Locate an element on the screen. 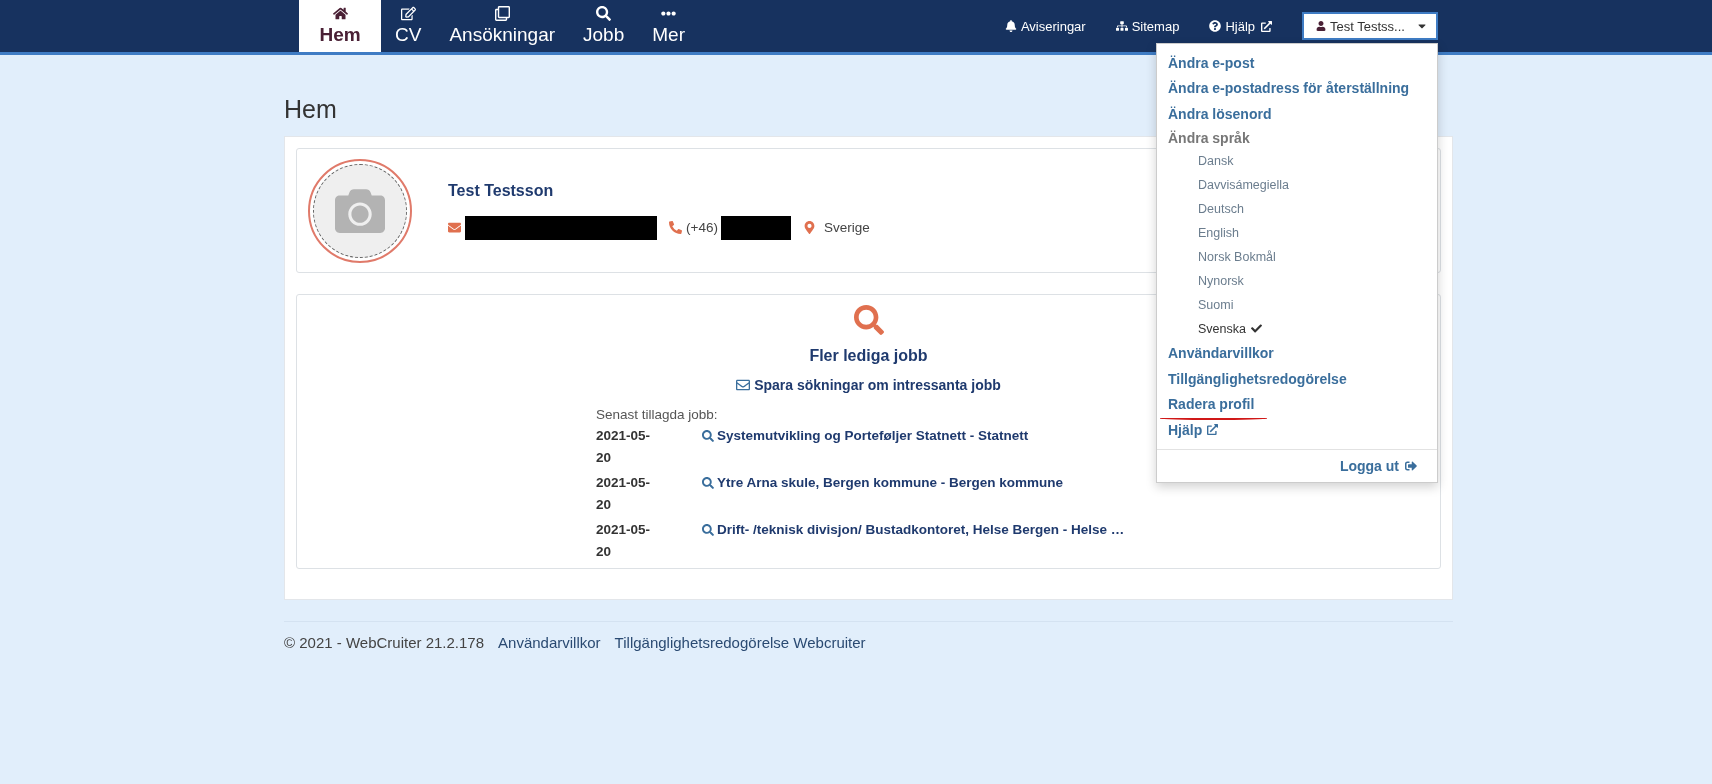  tab-label: CV is located at coordinates (408, 35).